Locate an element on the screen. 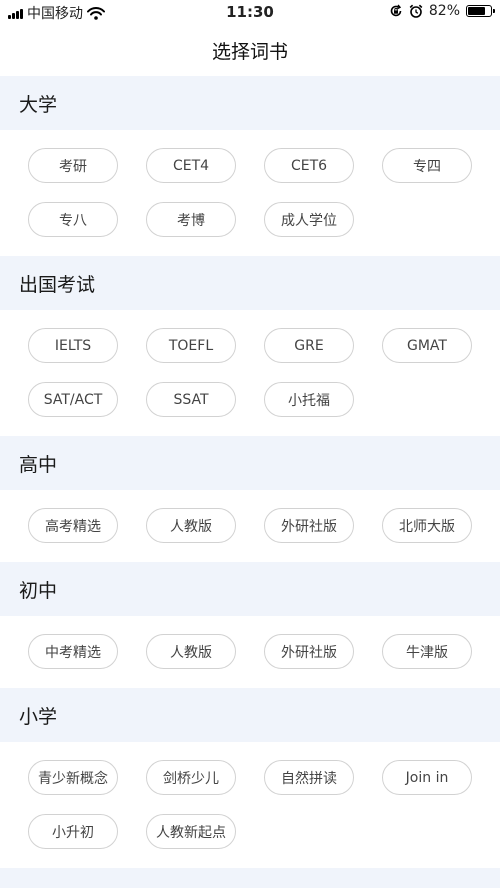 This screenshot has width=500, height=888. chip-group: 高考精选 人教版 外研社版 北师大版 is located at coordinates (250, 526).